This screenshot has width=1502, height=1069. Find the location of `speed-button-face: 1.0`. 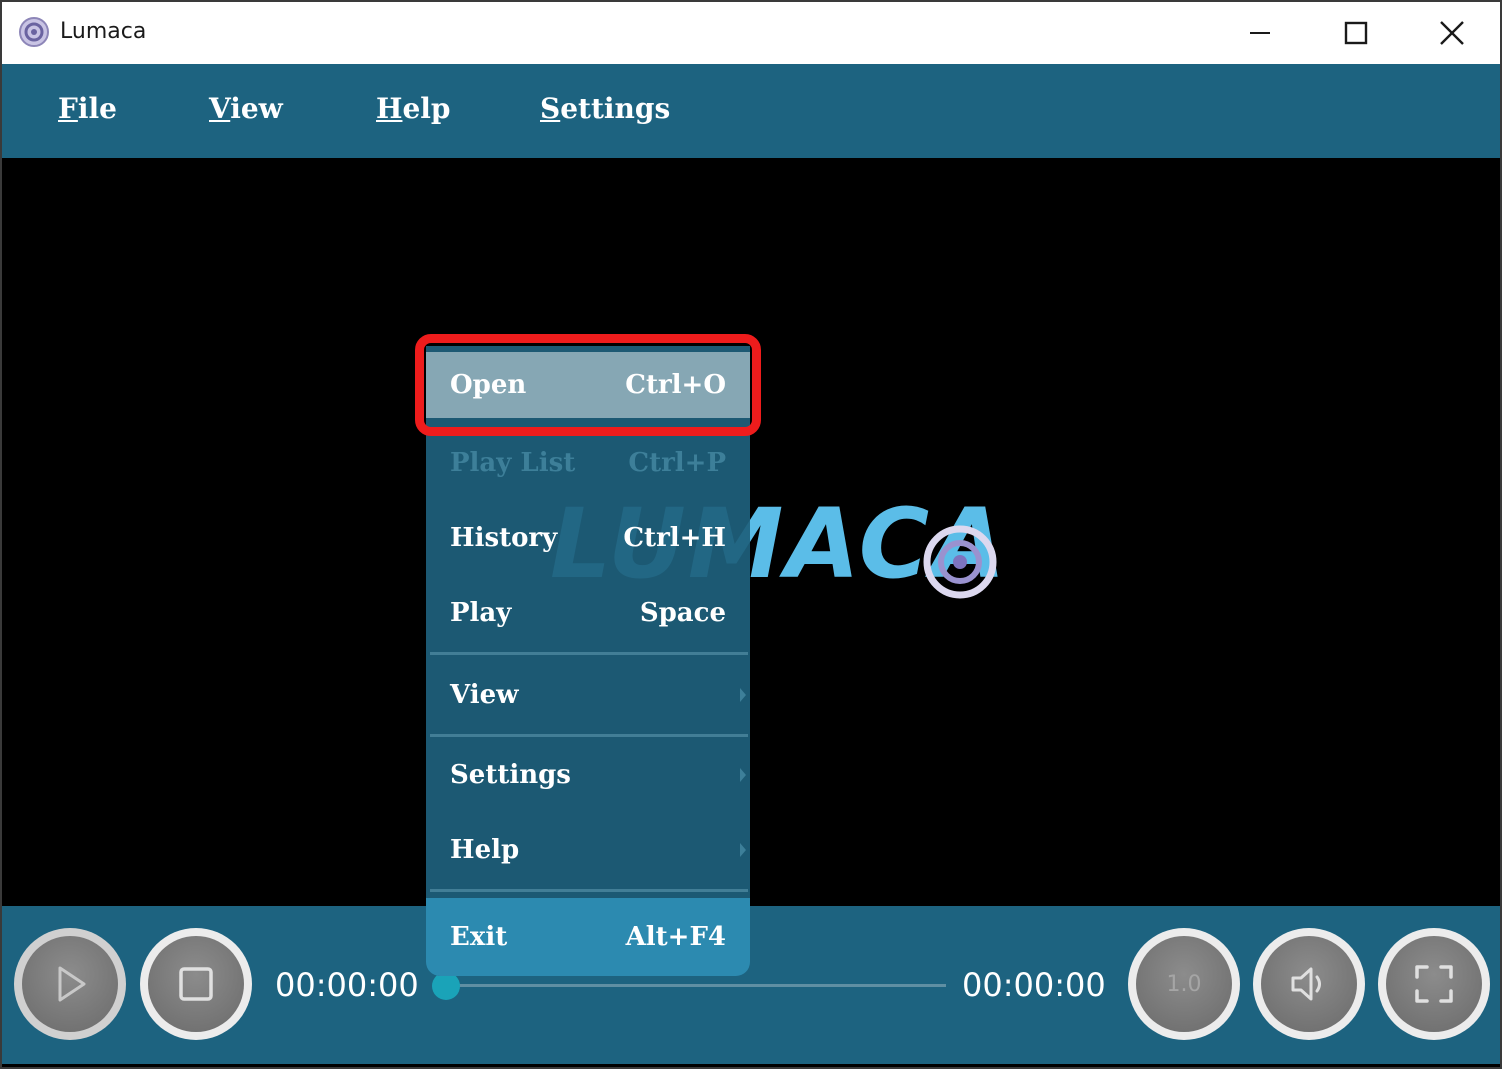

speed-button-face: 1.0 is located at coordinates (1184, 984).